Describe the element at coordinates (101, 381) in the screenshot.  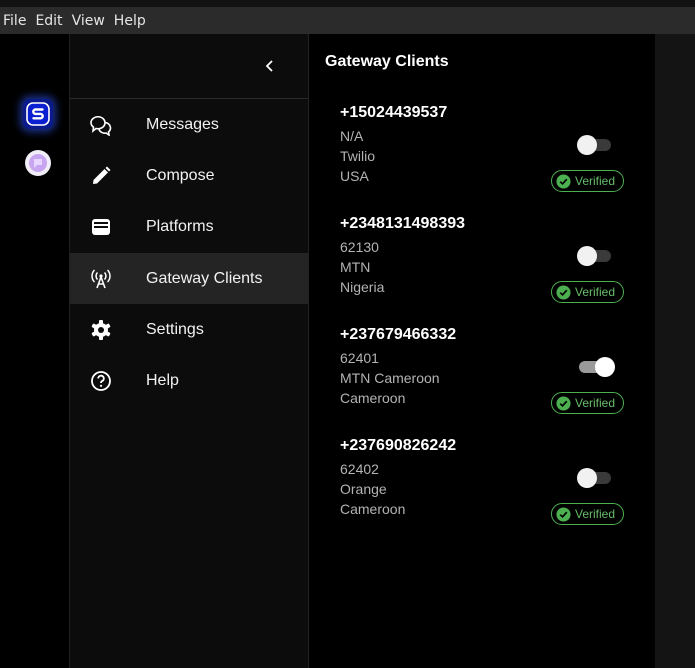
I see `help-icon` at that location.